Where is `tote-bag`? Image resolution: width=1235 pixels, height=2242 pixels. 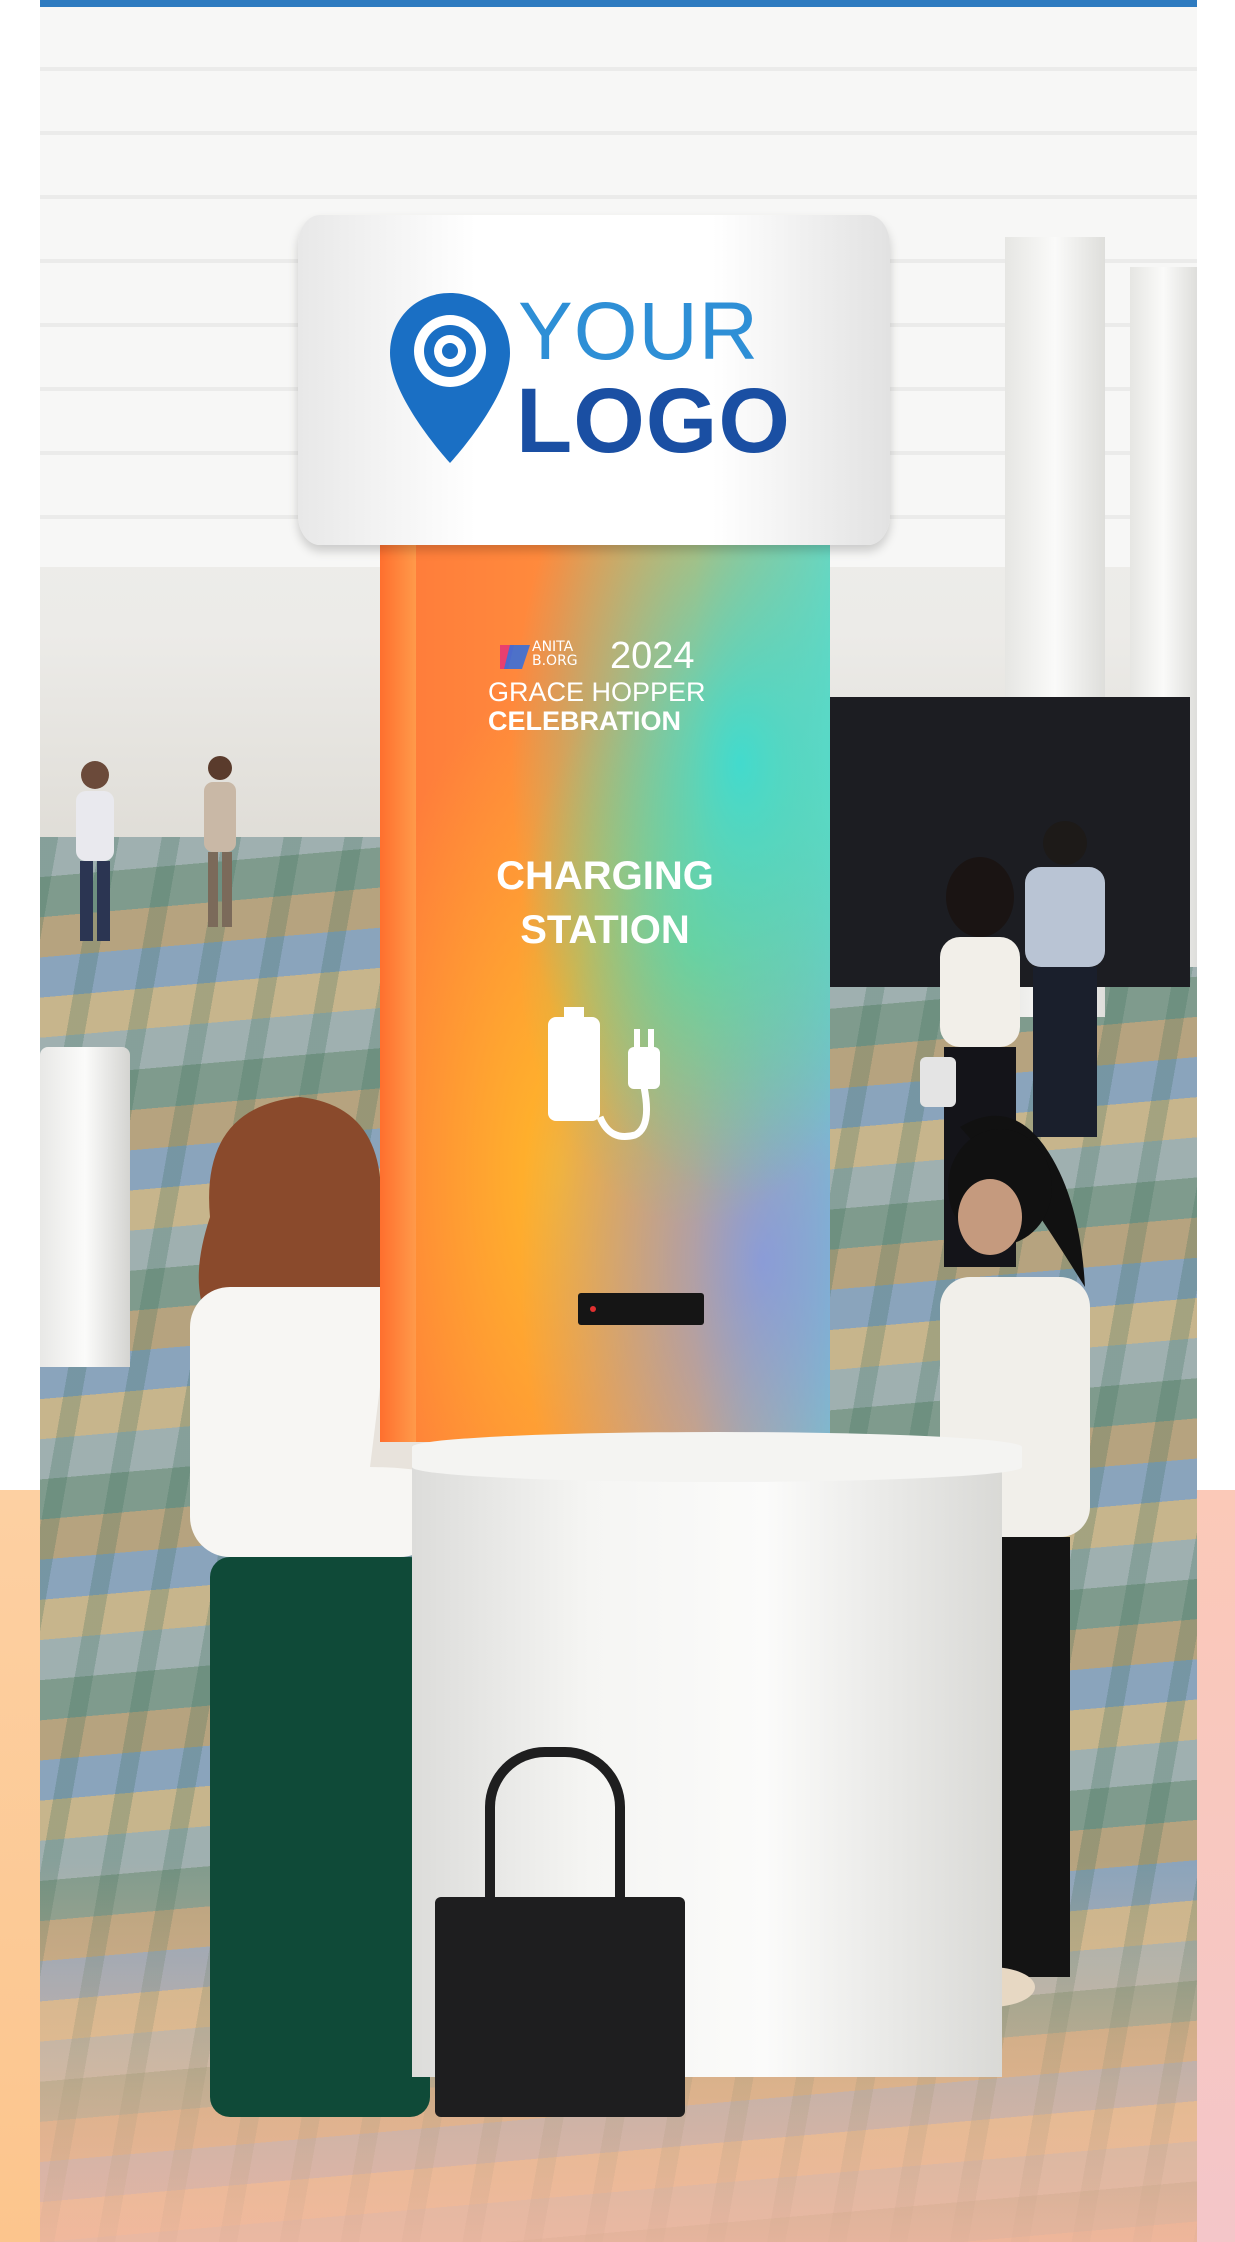 tote-bag is located at coordinates (560, 2007).